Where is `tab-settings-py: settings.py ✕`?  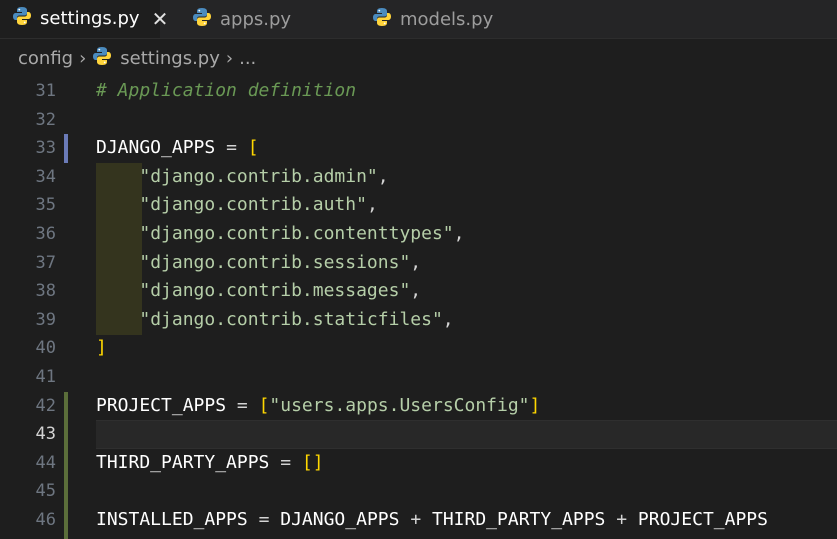
tab-settings-py: settings.py ✕ is located at coordinates (84, 19).